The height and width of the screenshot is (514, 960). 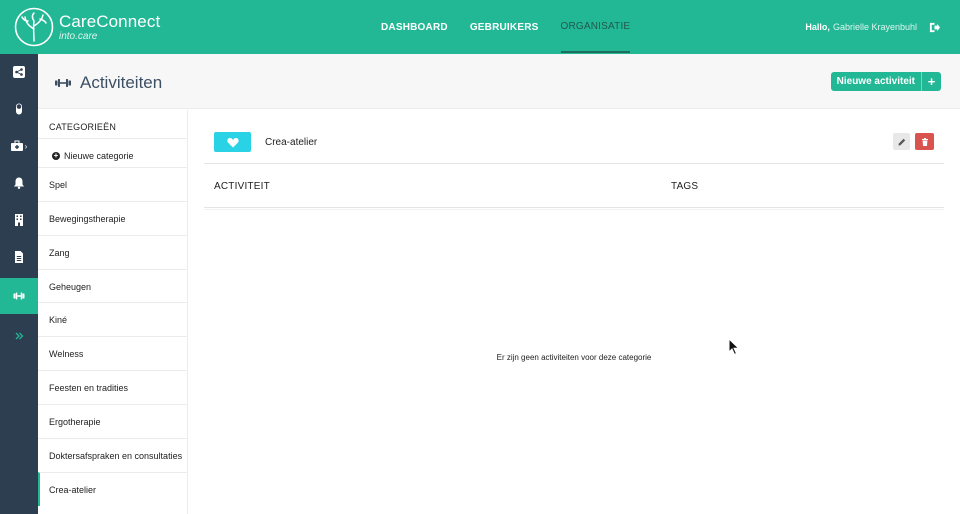 What do you see at coordinates (934, 27) in the screenshot?
I see `sign-out-icon` at bounding box center [934, 27].